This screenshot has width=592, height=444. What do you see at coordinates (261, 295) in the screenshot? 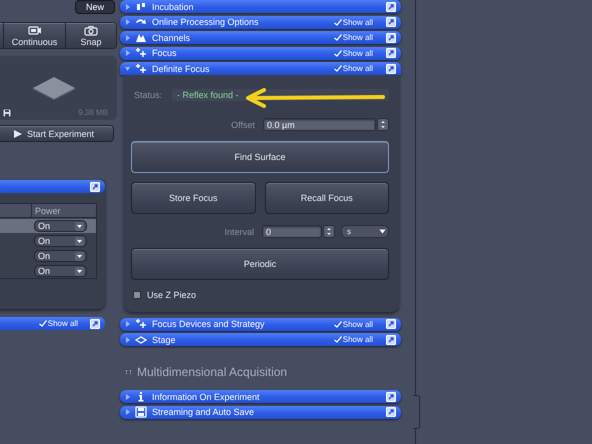
I see `use-z-piezo-checkbox: Use Z Piezo` at bounding box center [261, 295].